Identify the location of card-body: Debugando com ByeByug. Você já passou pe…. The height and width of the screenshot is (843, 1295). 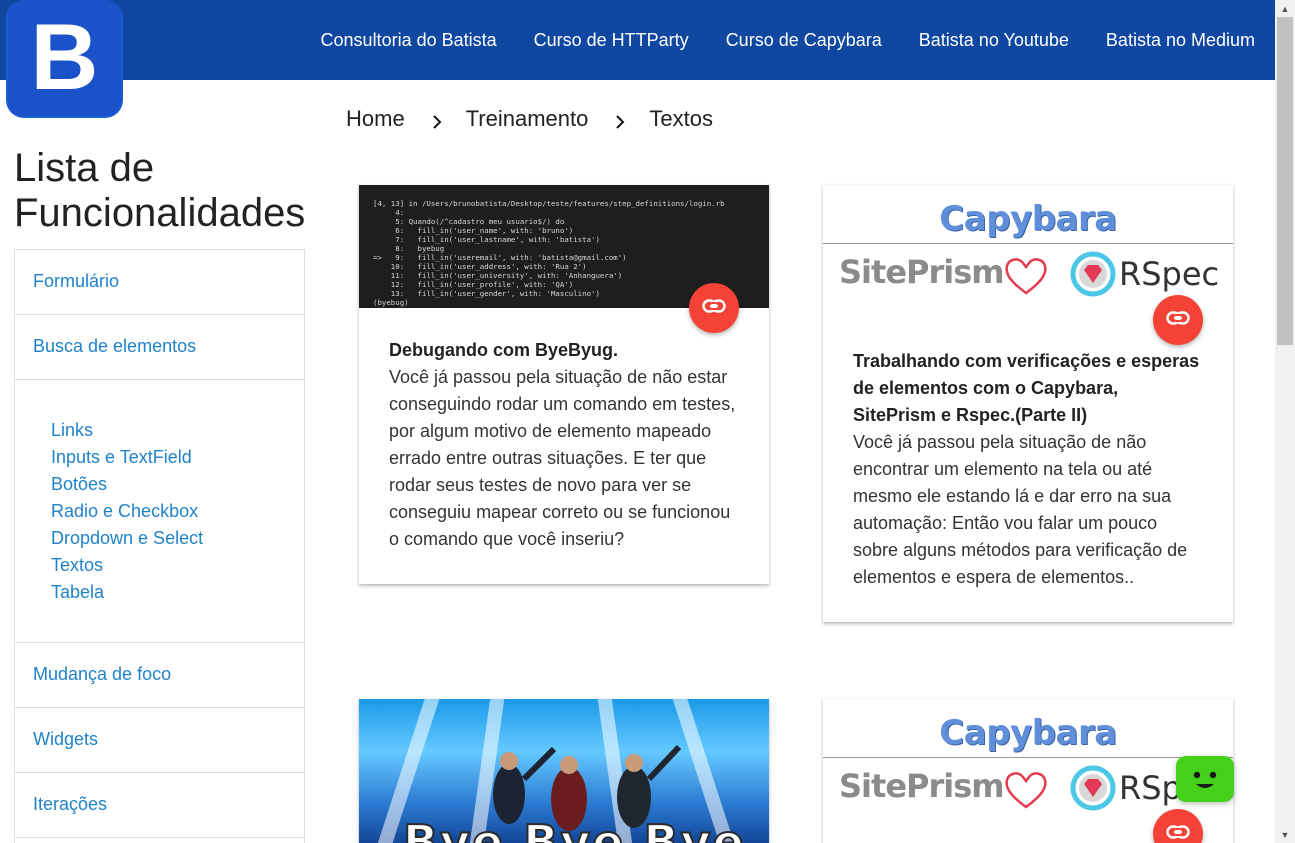
(564, 430).